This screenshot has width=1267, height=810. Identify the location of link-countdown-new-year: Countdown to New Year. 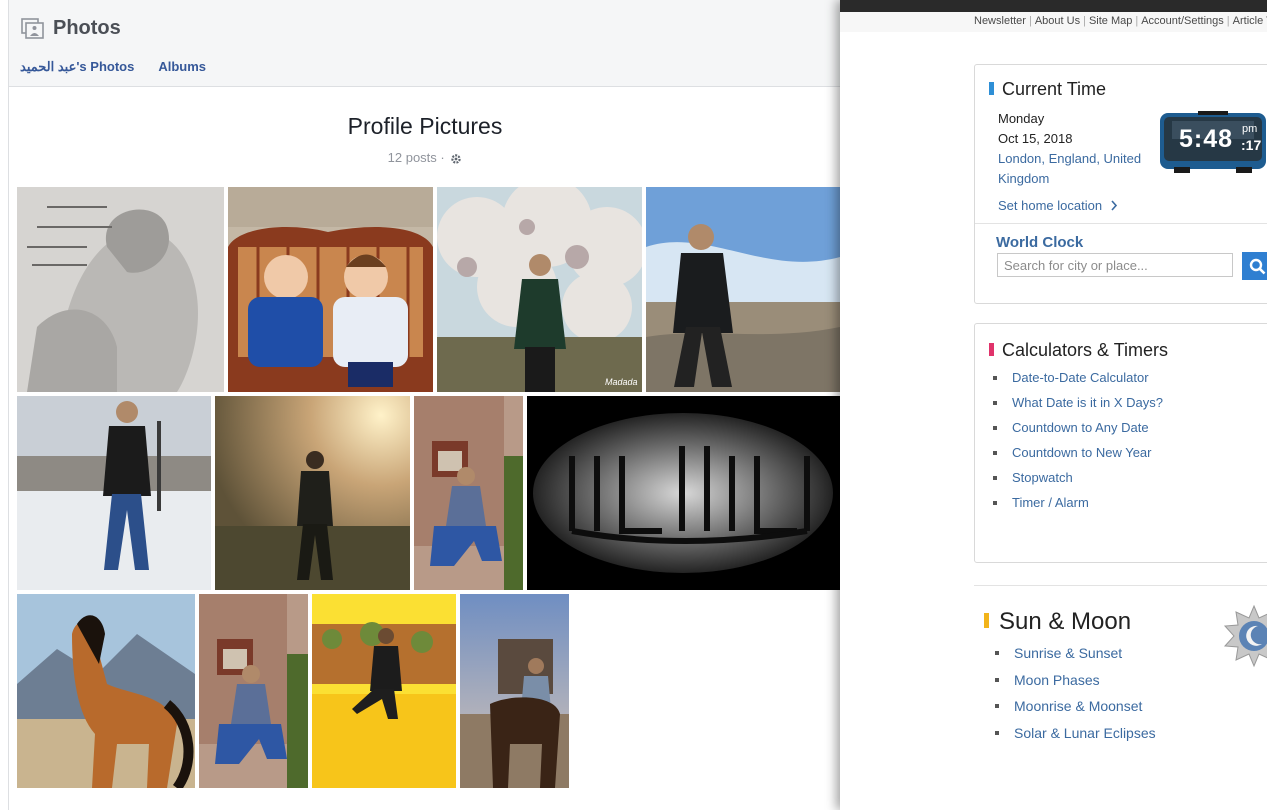
(1078, 457).